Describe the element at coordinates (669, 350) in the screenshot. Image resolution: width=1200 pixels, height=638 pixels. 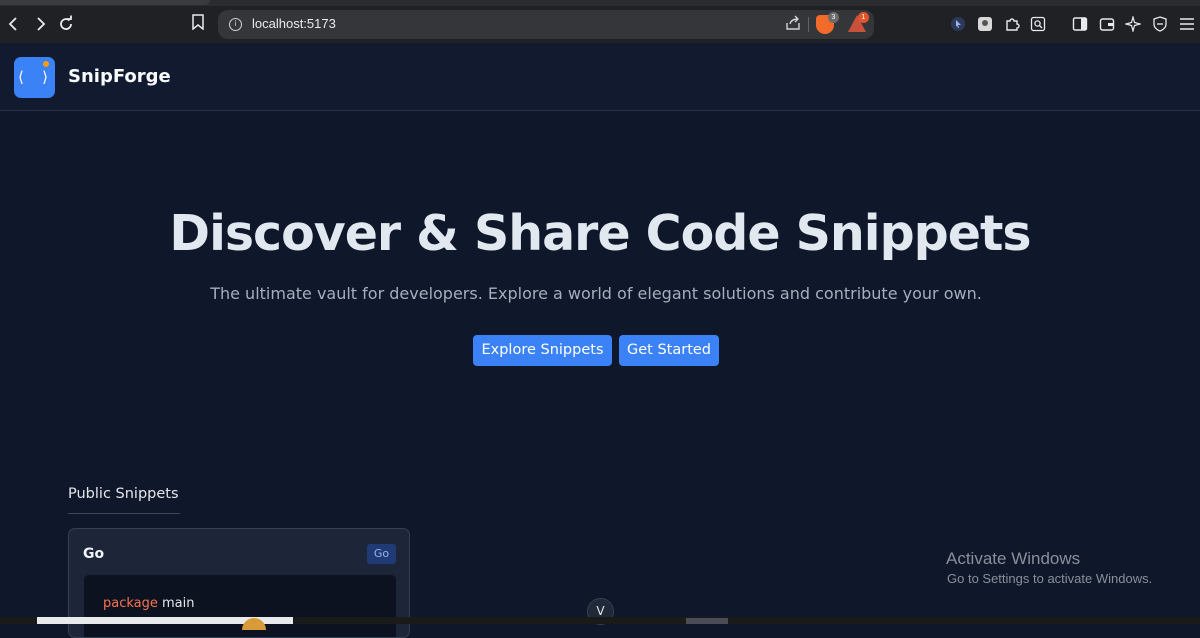
I see `get-started-button: Get Started` at that location.